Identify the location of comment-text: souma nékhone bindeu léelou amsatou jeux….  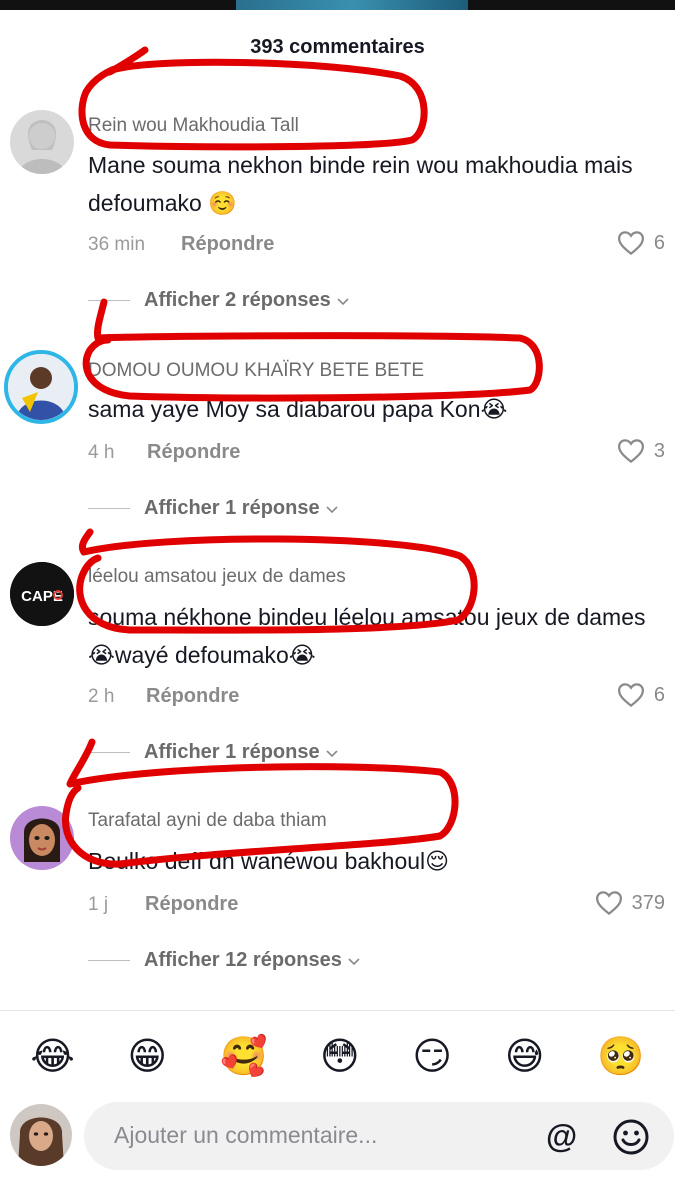
(367, 636).